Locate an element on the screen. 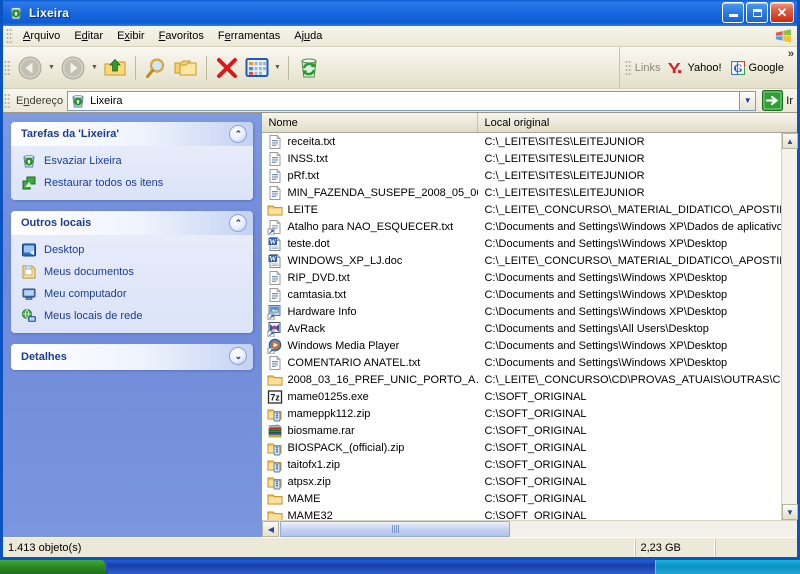 The width and height of the screenshot is (800, 574). panel-header: Detalhes ⌄ is located at coordinates (132, 357).